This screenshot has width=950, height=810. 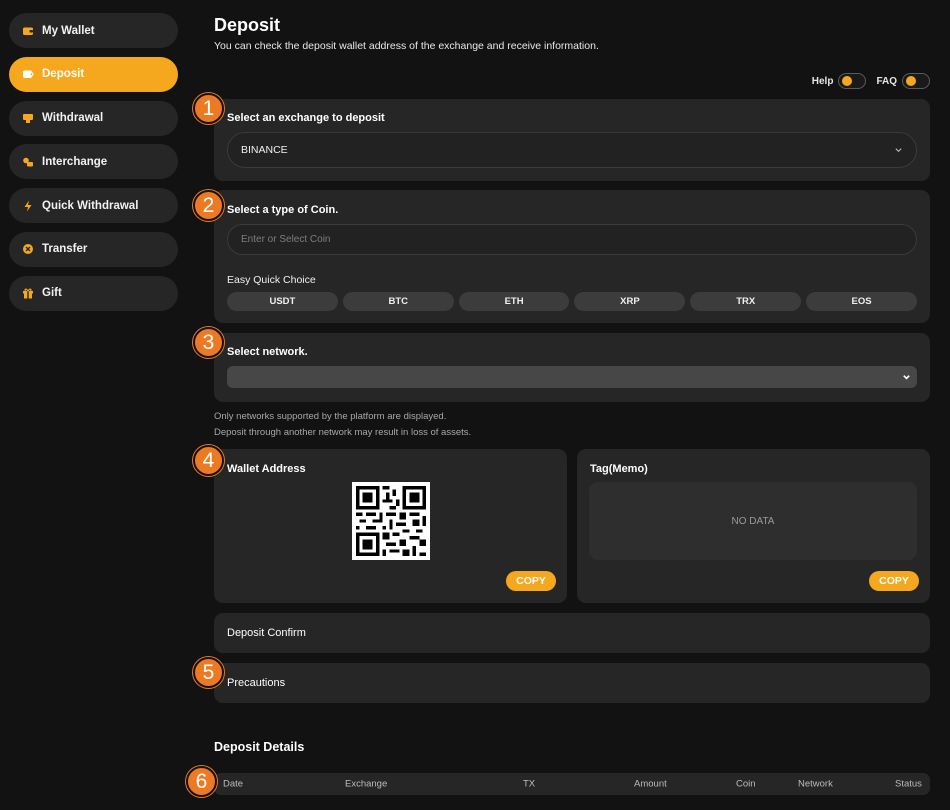 What do you see at coordinates (894, 581) in the screenshot?
I see `copy-tag-memo-button: COPY` at bounding box center [894, 581].